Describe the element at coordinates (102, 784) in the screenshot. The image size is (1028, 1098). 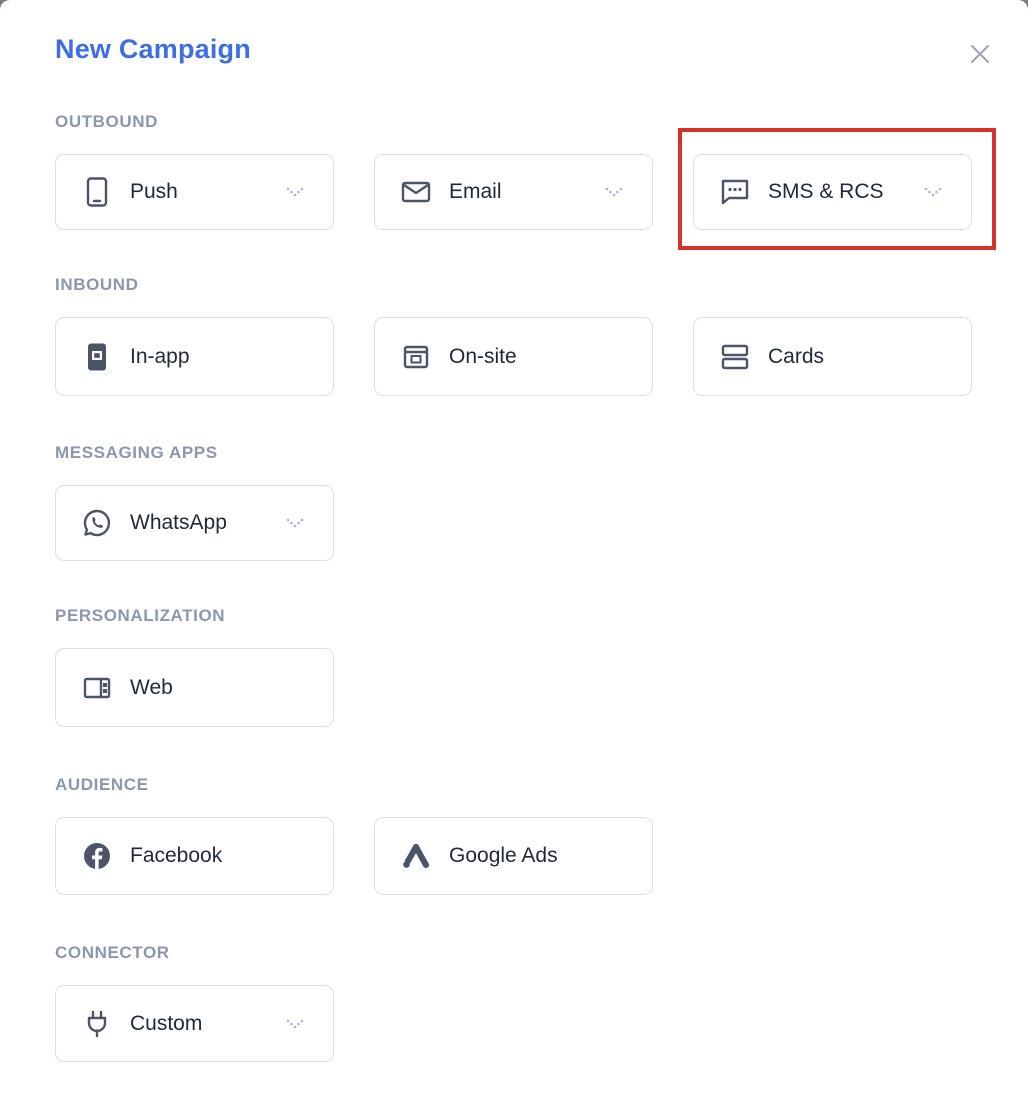
I see `section-label-audience: AUDIENCE` at that location.